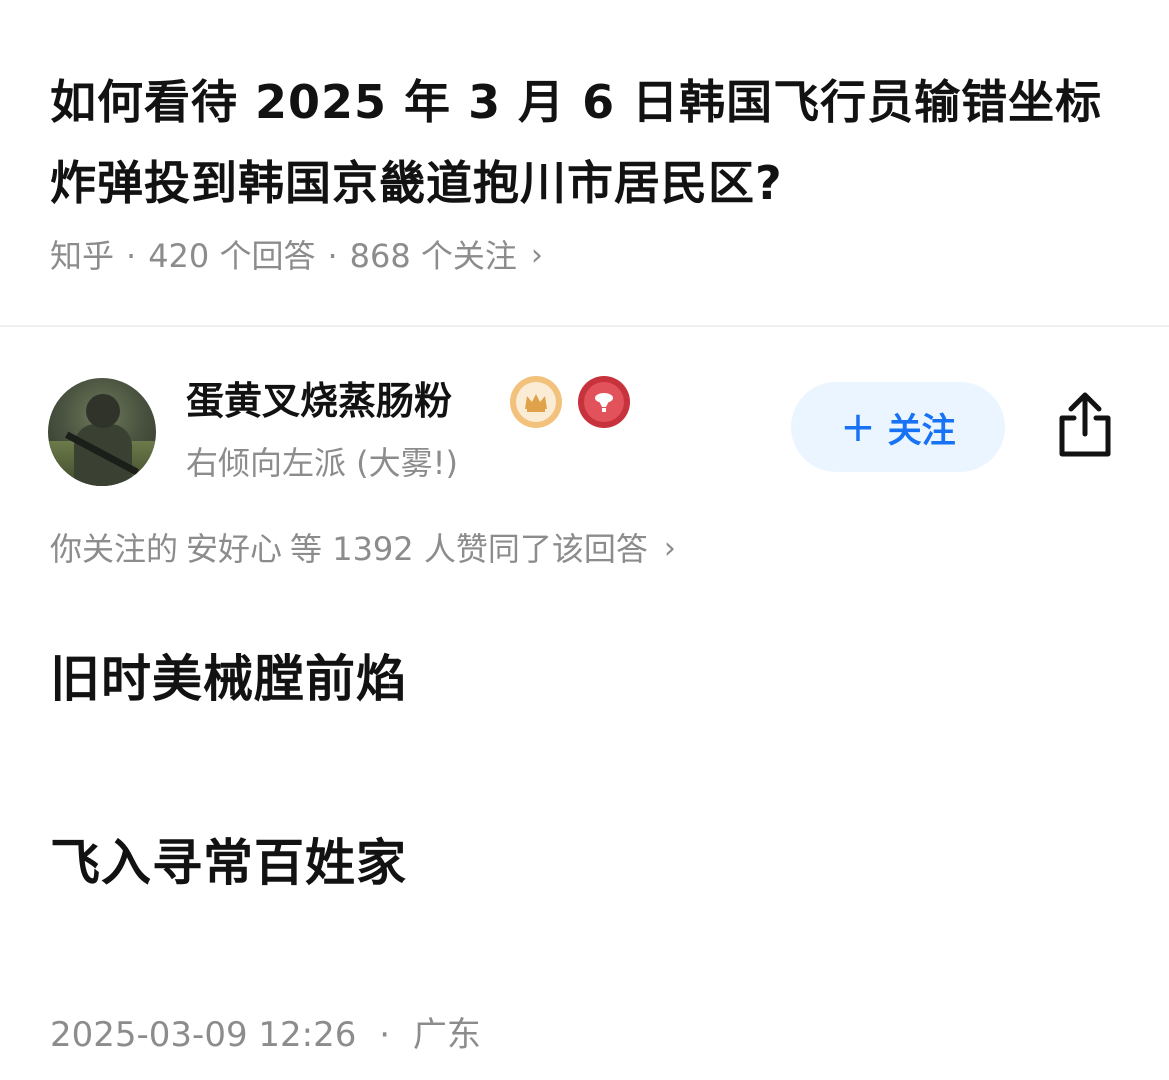 This screenshot has height=1080, width=1169. Describe the element at coordinates (232, 256) in the screenshot. I see `answer-count: 420 个回答` at that location.